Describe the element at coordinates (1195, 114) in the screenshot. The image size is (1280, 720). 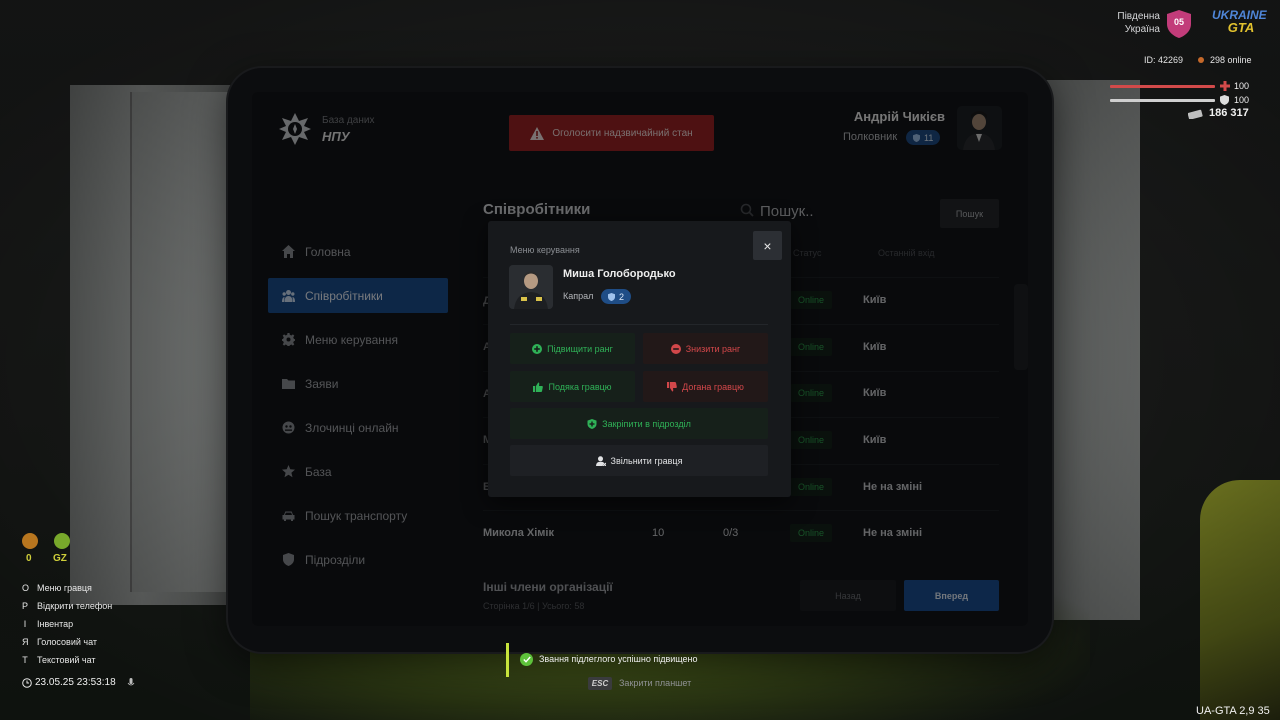
I see `money-icon` at that location.